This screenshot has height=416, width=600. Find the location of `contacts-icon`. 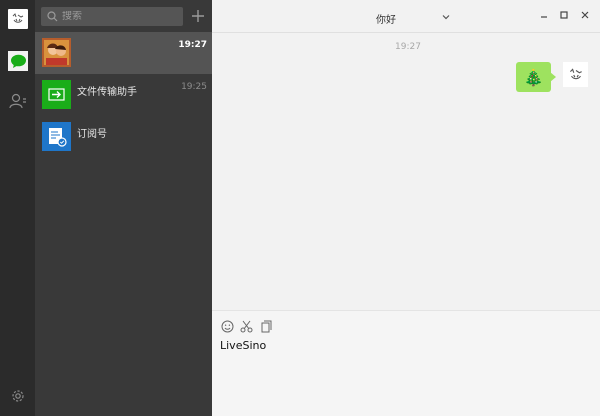

contacts-icon is located at coordinates (17, 101).